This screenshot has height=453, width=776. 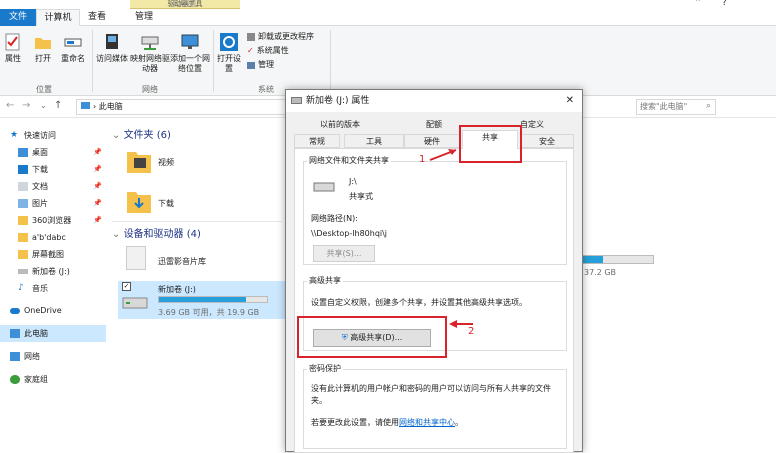 What do you see at coordinates (23, 220) in the screenshot?
I see `folder-icon` at bounding box center [23, 220].